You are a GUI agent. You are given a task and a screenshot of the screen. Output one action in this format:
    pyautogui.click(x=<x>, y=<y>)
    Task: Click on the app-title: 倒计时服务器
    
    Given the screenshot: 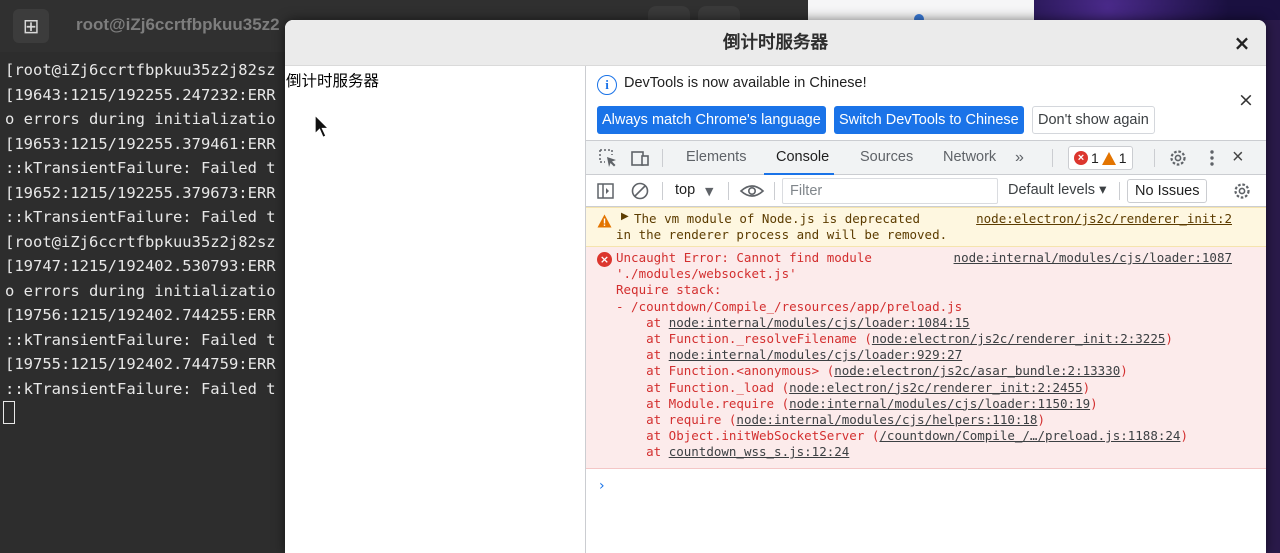 What is the action you would take?
    pyautogui.click(x=775, y=43)
    